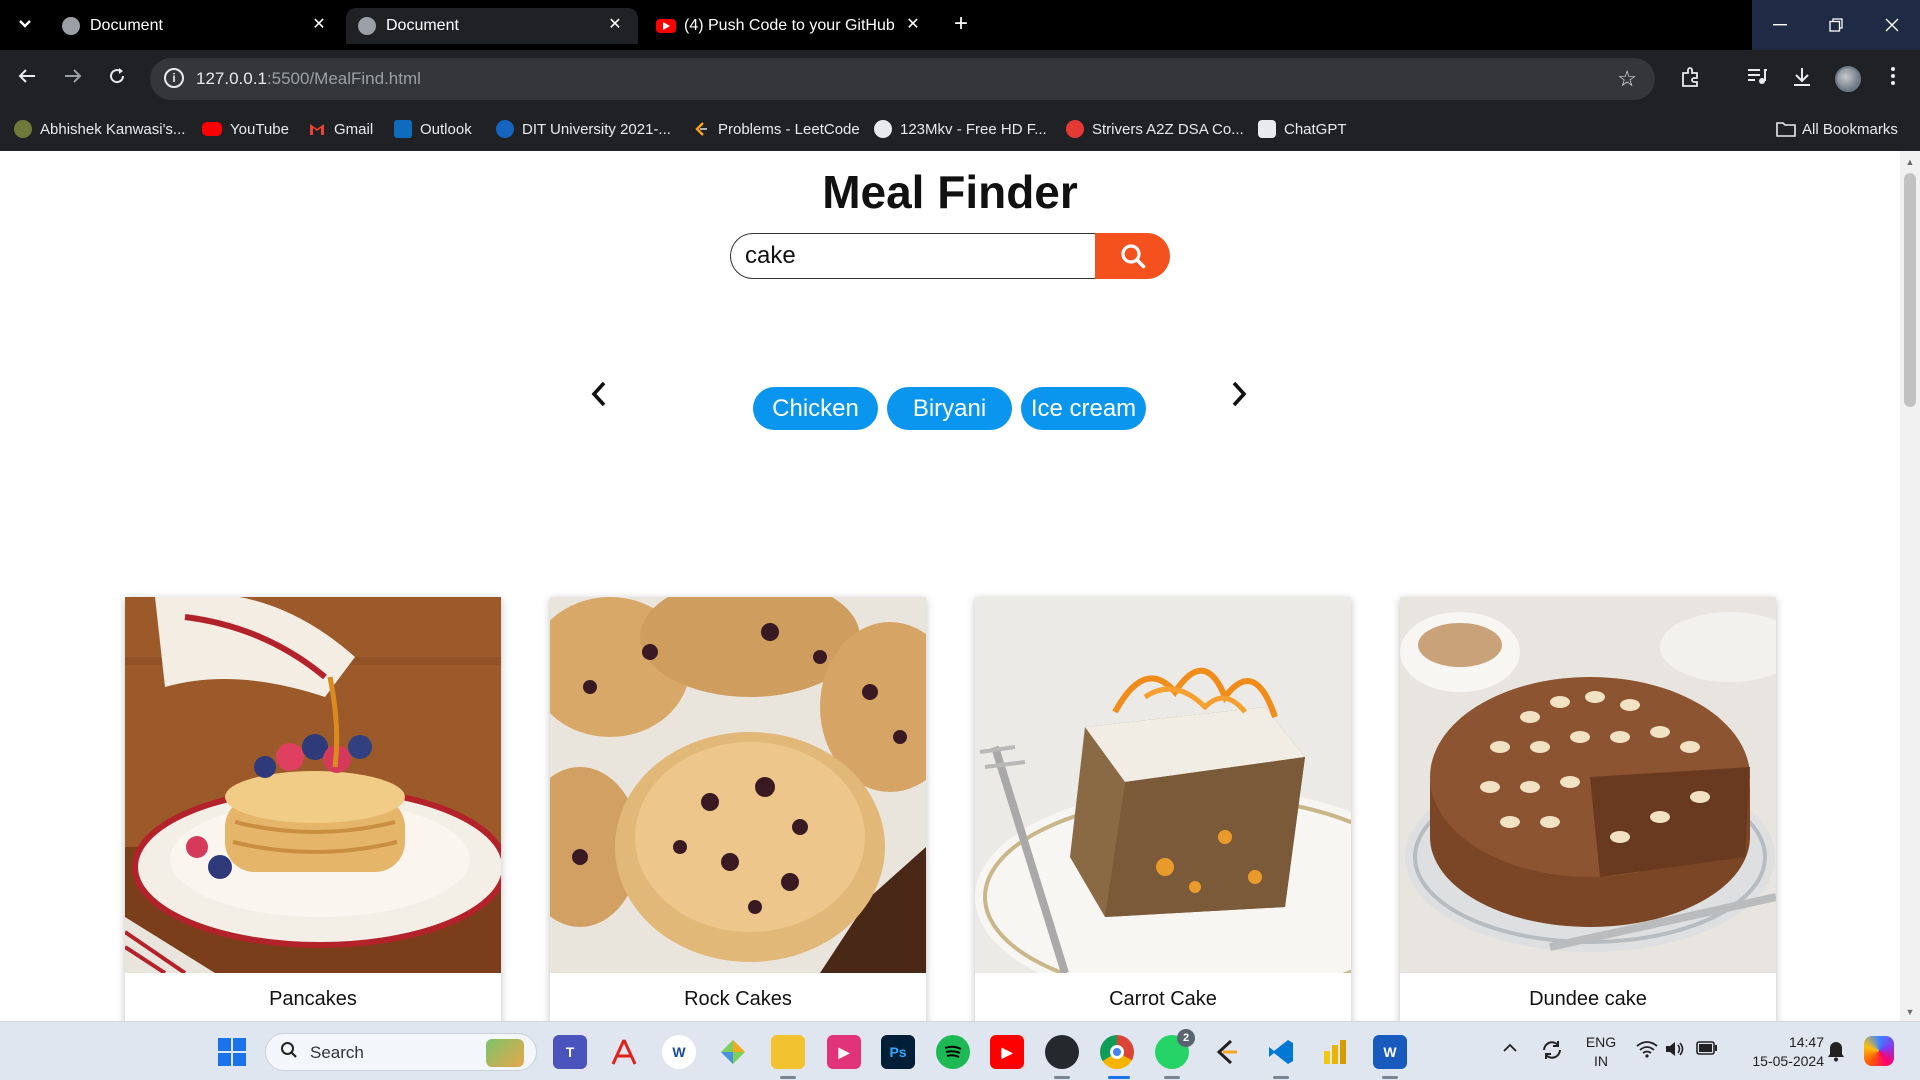 The height and width of the screenshot is (1080, 1920). What do you see at coordinates (1848, 79) in the screenshot?
I see `profile-avatar` at bounding box center [1848, 79].